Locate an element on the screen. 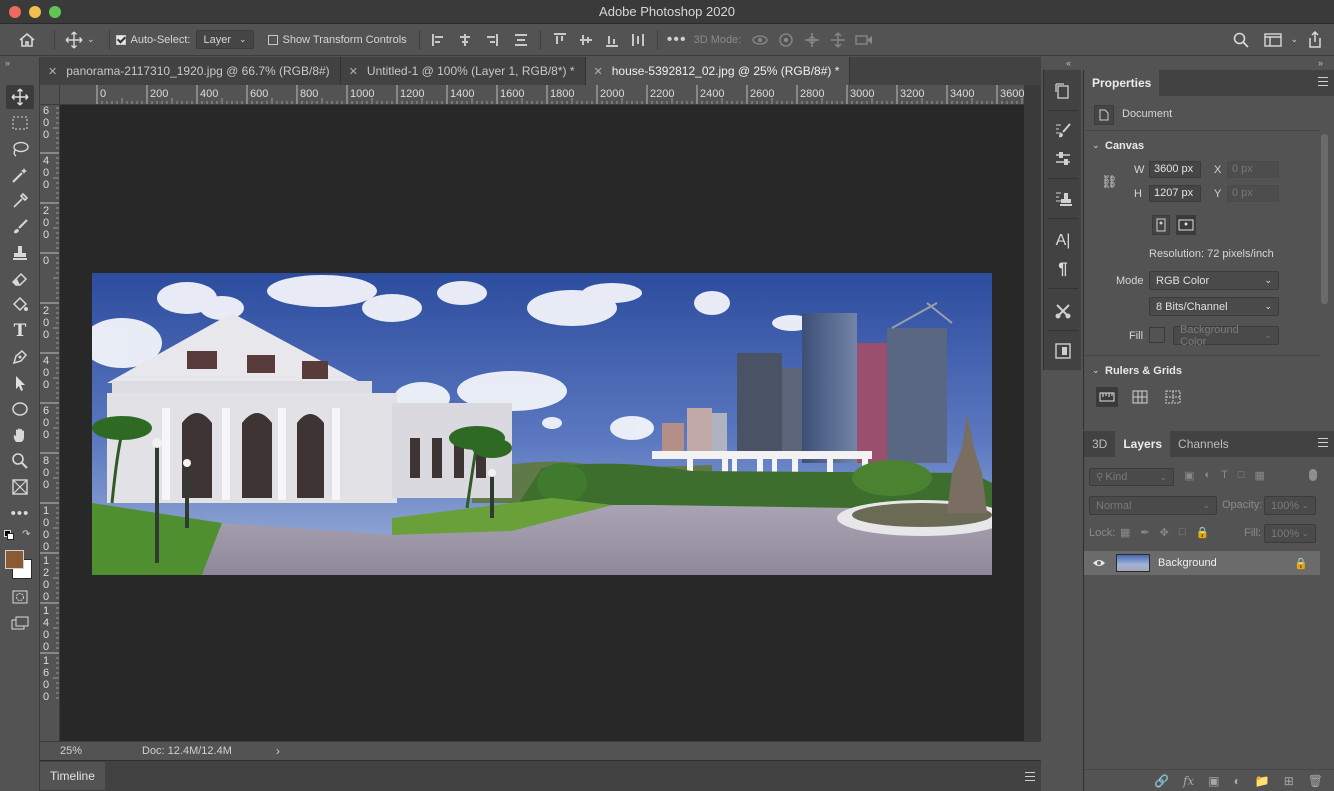  delete-layer-icon: 🗑 is located at coordinates (1315, 781).